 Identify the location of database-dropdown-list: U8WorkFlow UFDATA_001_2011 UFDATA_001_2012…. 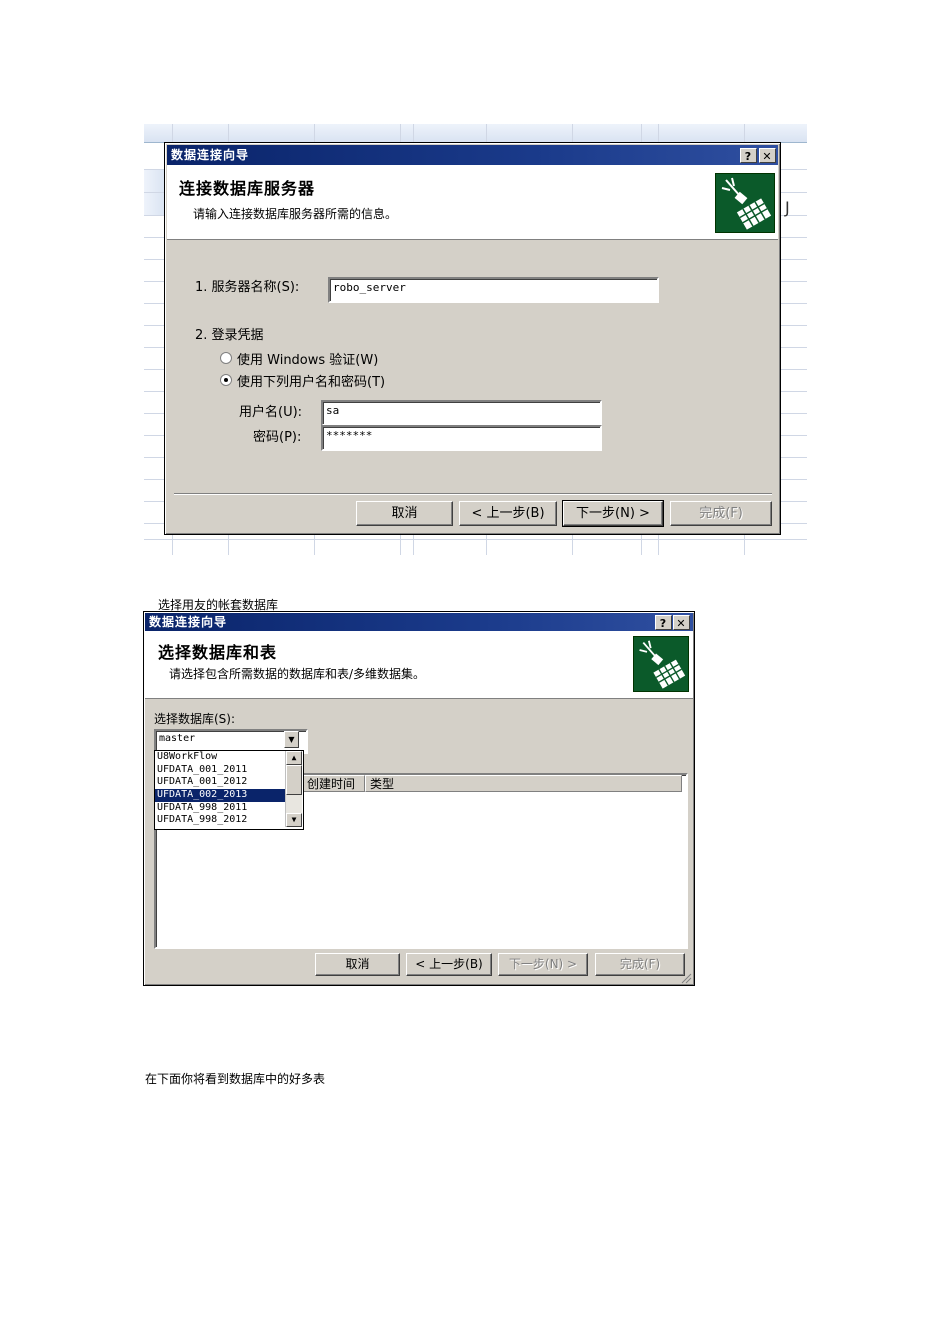
(229, 790).